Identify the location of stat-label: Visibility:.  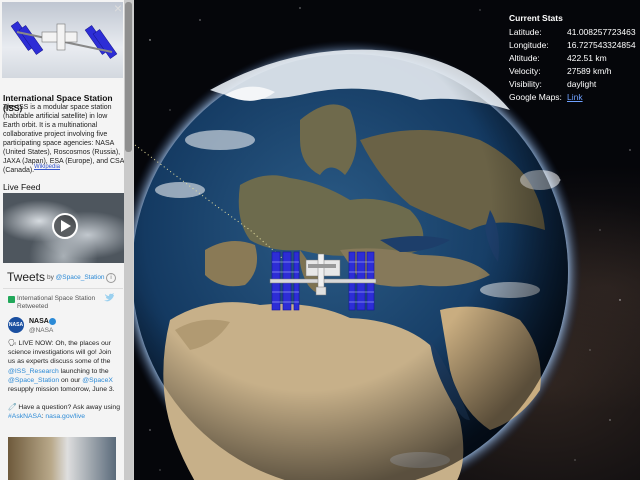
(525, 84).